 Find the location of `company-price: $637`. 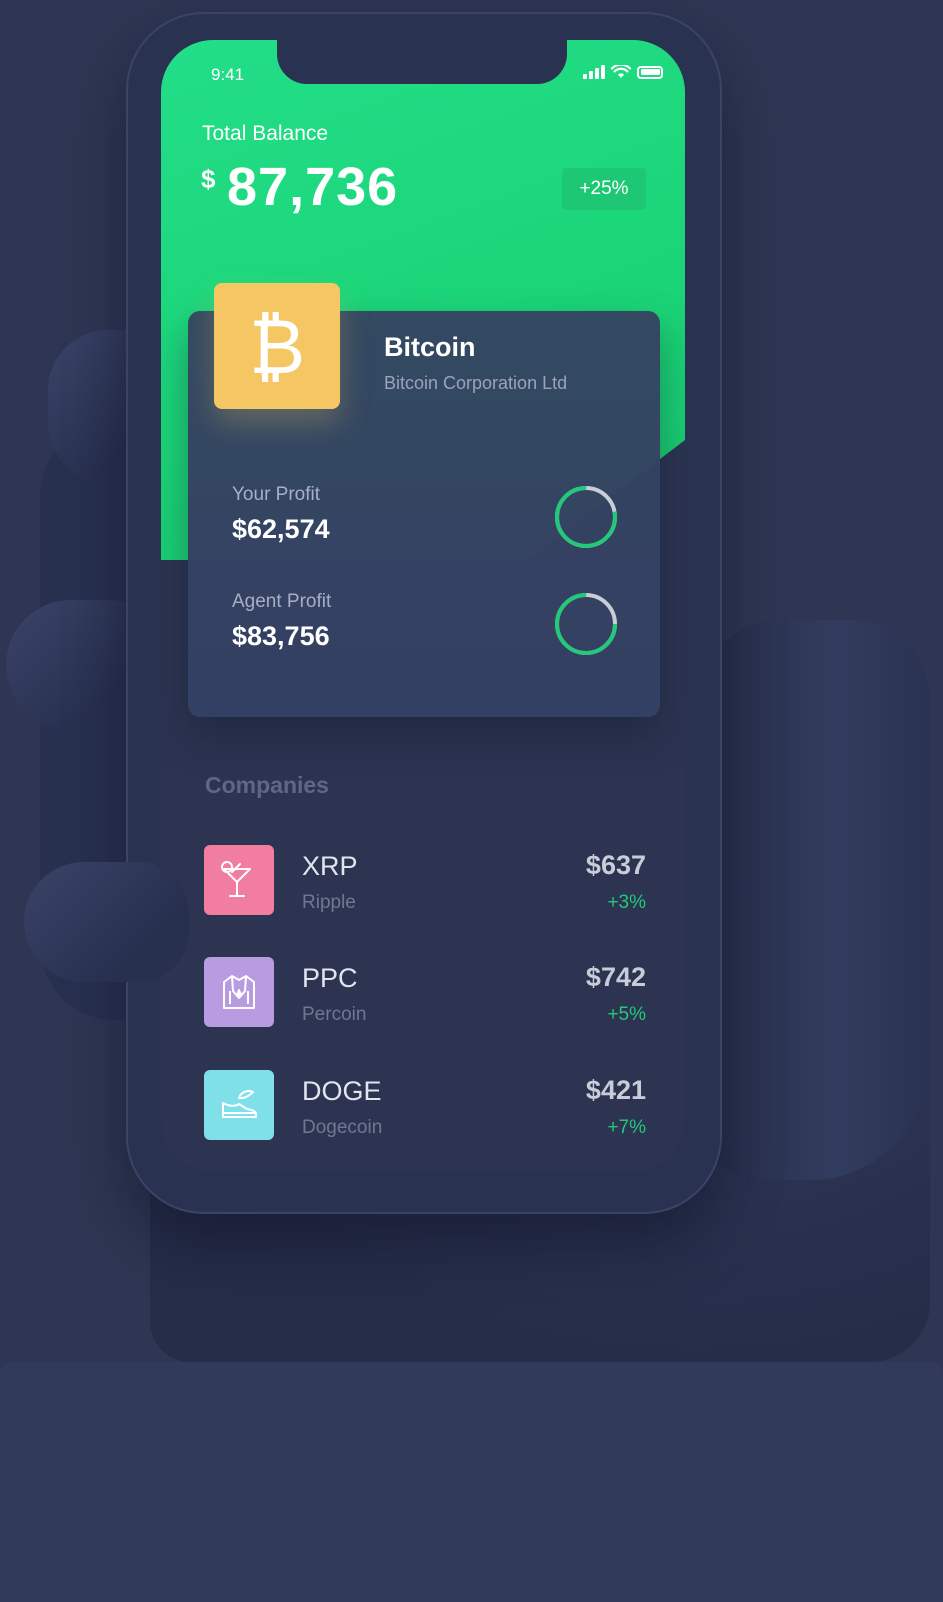

company-price: $637 is located at coordinates (615, 865).